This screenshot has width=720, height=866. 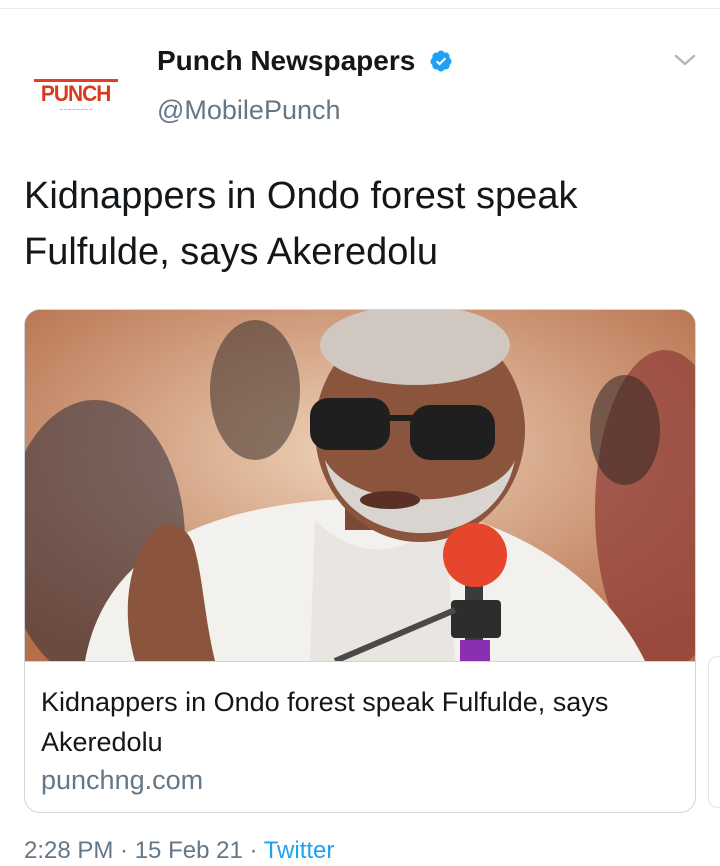 What do you see at coordinates (441, 61) in the screenshot?
I see `verified-badge-icon` at bounding box center [441, 61].